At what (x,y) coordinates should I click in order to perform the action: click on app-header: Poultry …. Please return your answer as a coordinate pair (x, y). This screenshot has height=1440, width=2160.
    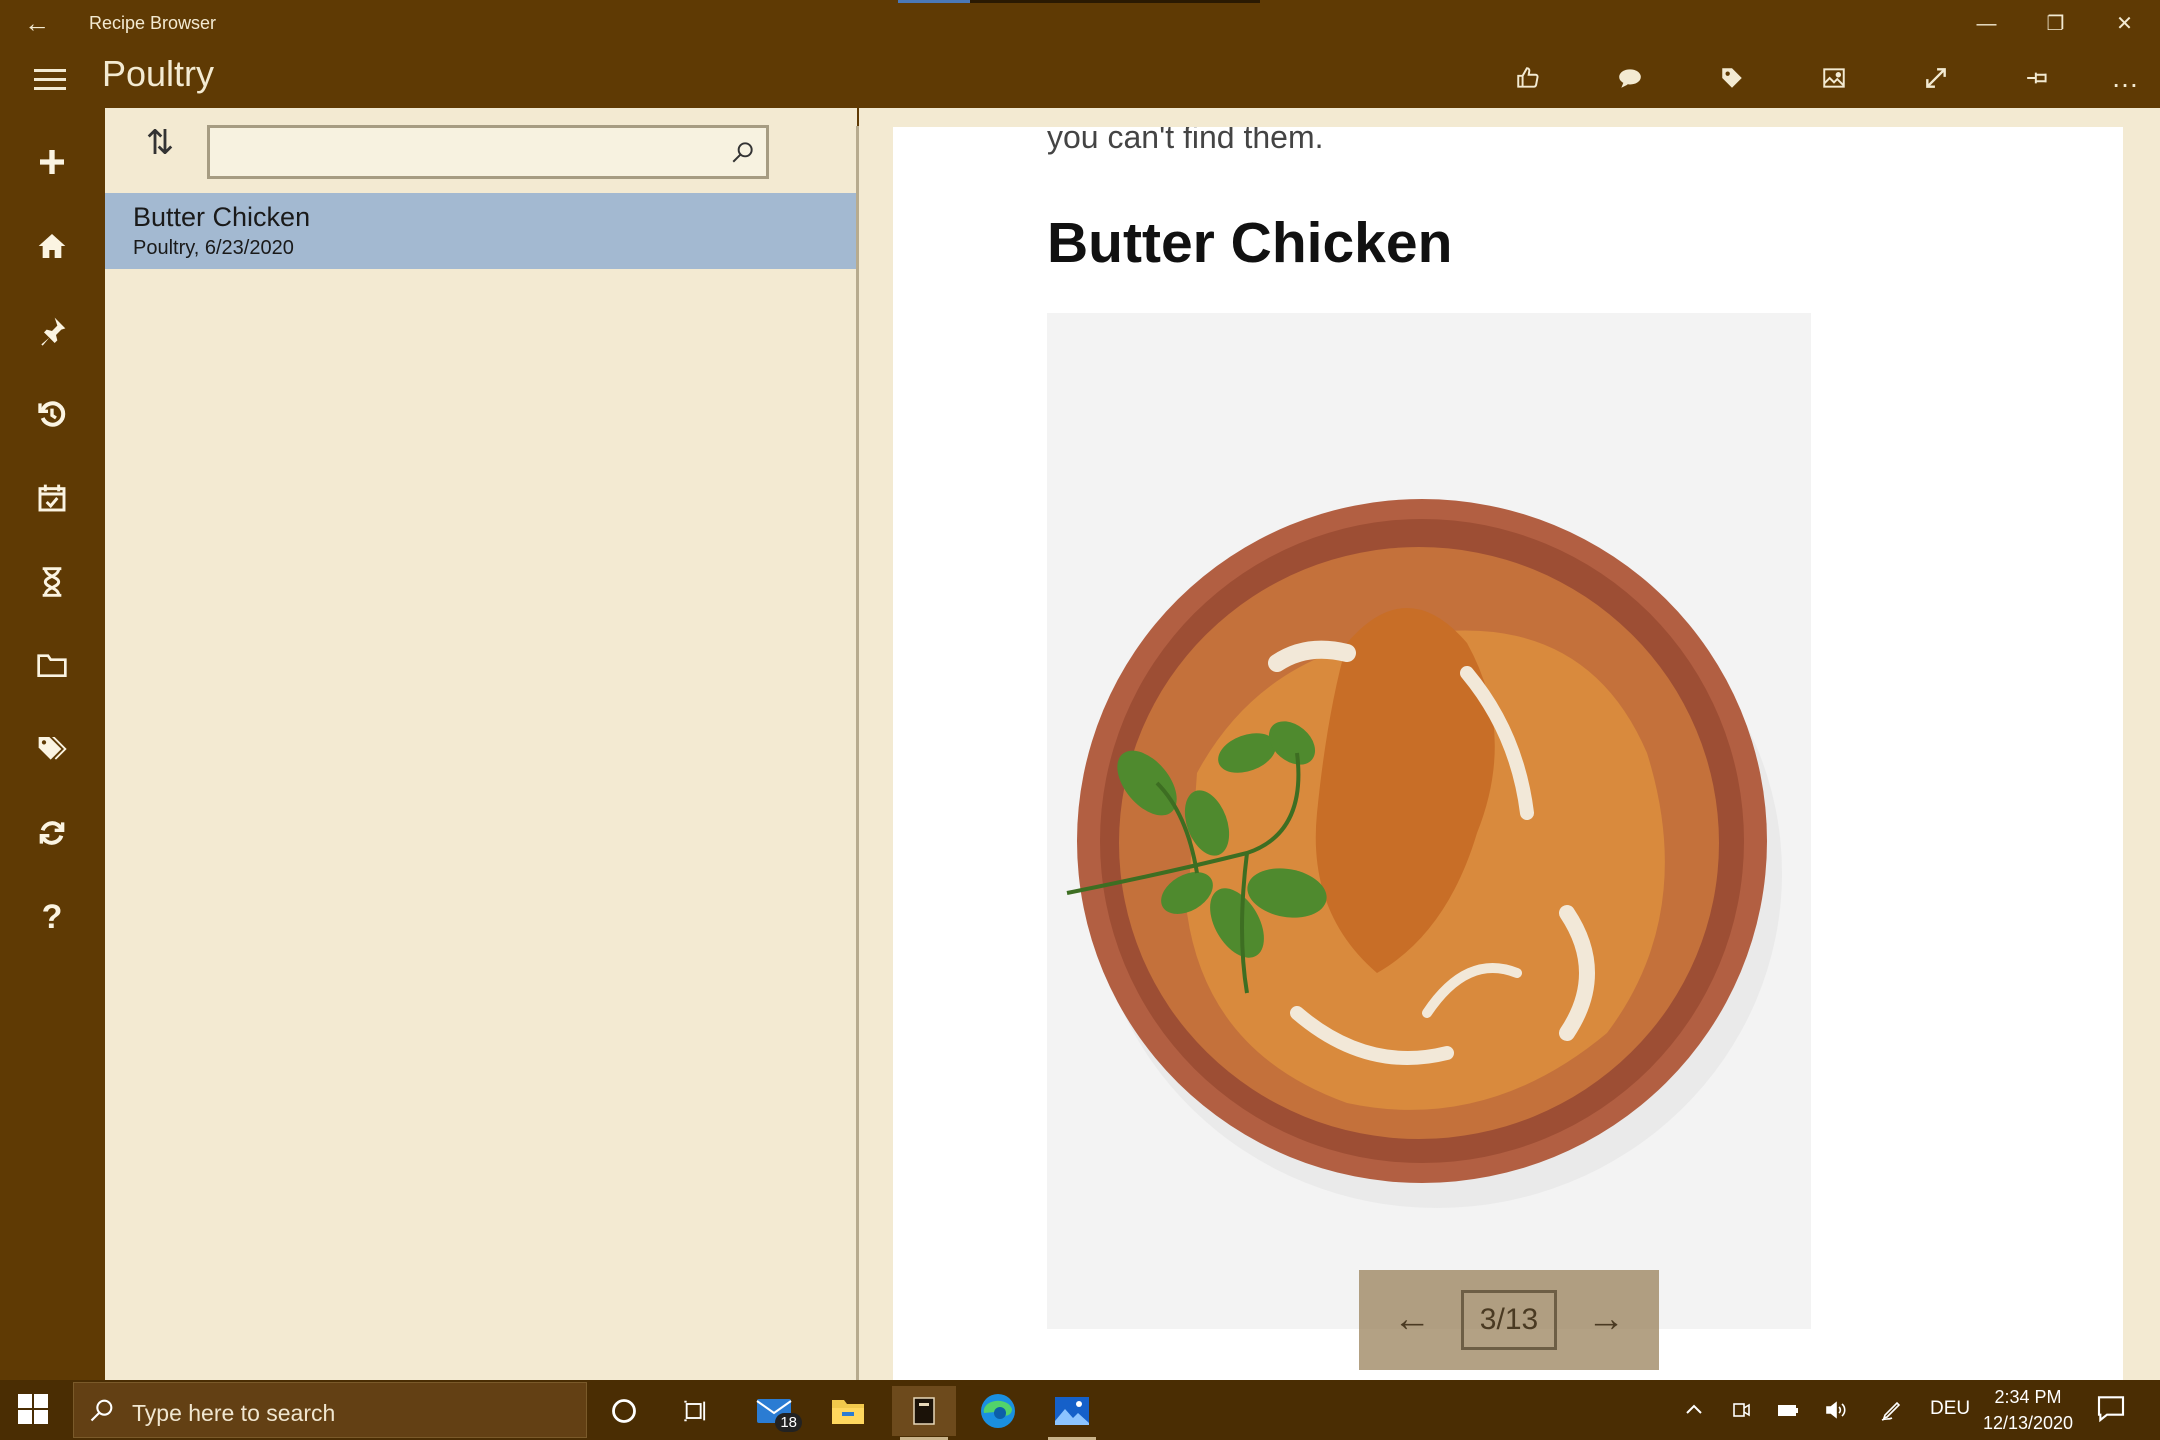
    Looking at the image, I should click on (1080, 79).